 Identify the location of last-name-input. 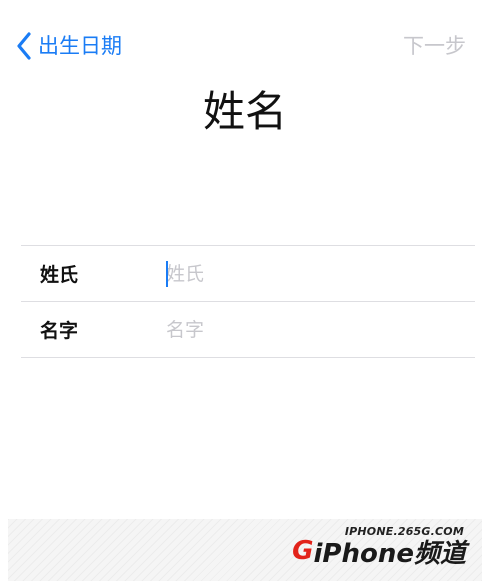
(311, 273).